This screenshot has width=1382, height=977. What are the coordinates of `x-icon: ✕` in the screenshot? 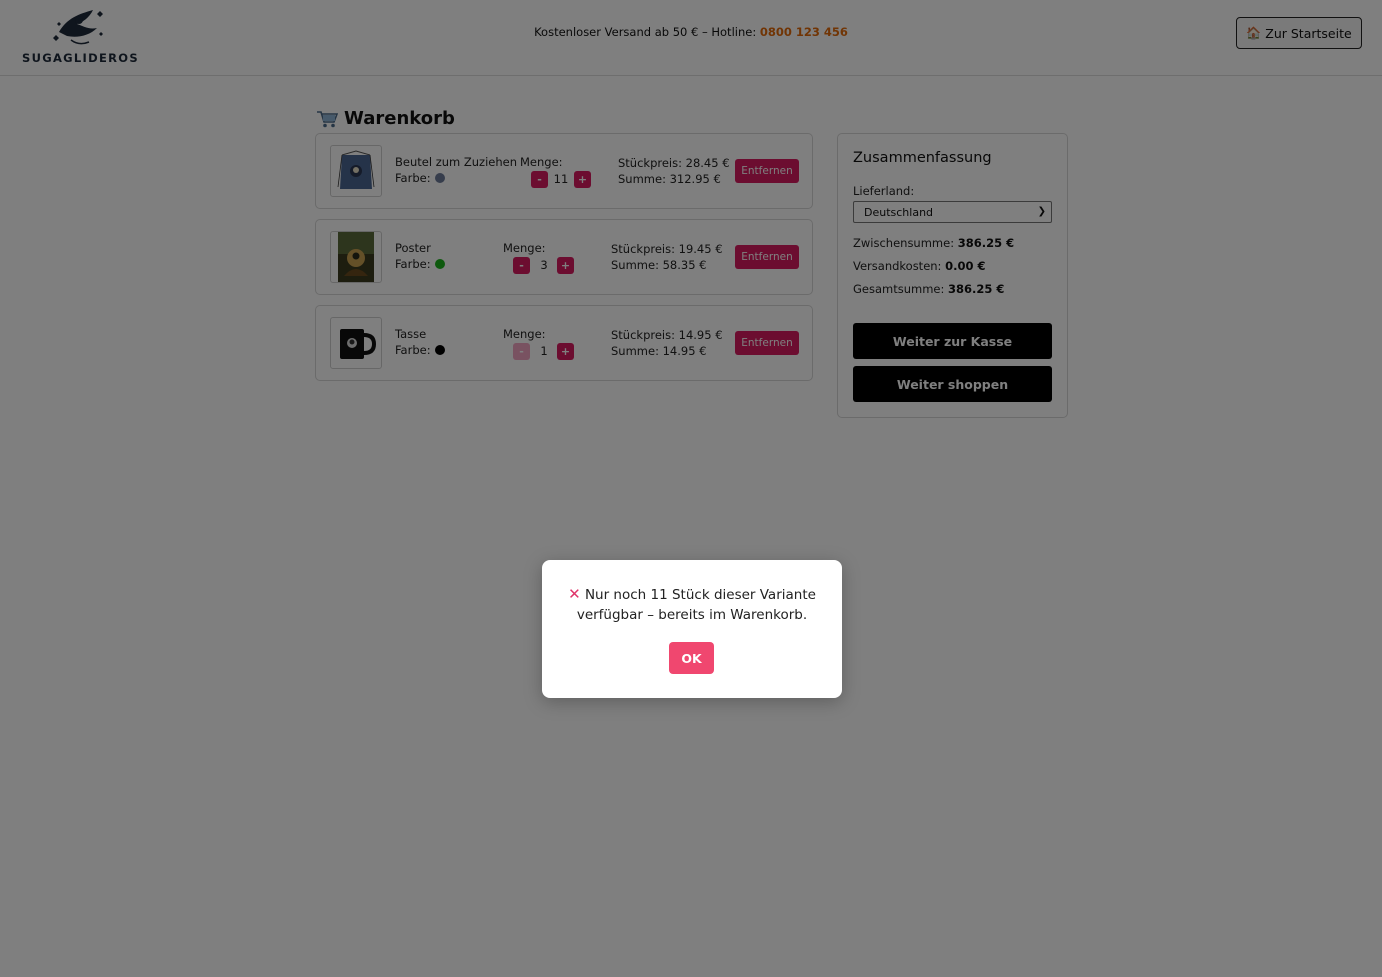 It's located at (574, 594).